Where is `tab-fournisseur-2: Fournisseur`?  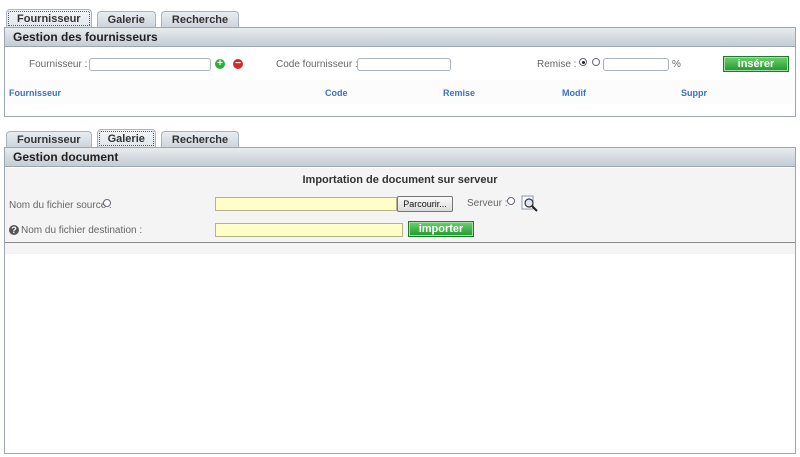 tab-fournisseur-2: Fournisseur is located at coordinates (49, 139).